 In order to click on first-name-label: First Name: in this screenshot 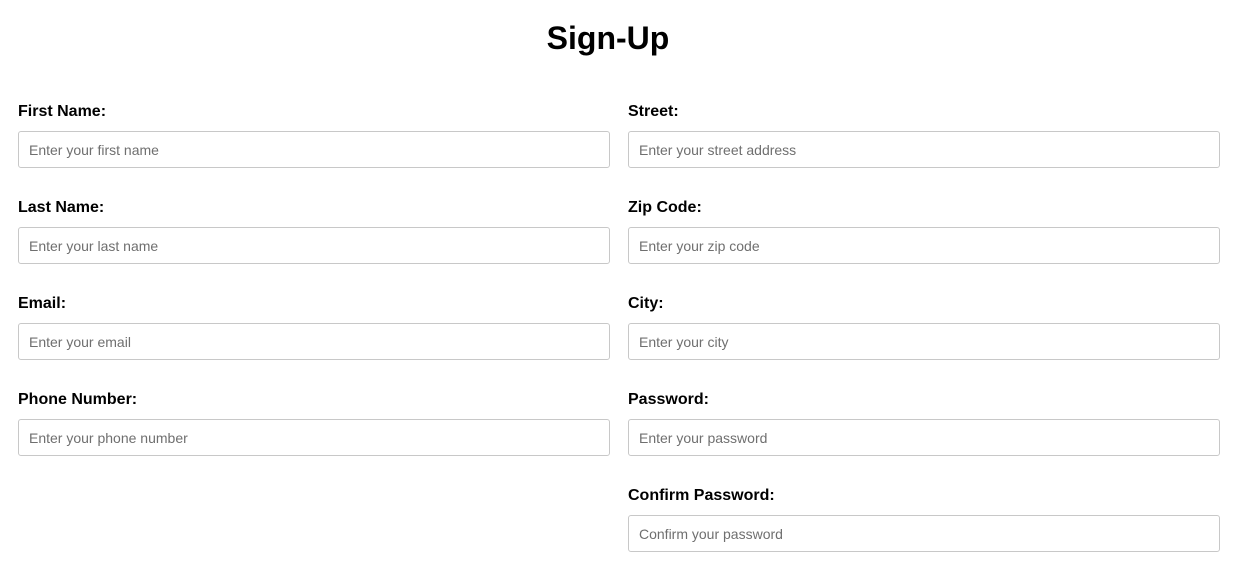, I will do `click(62, 111)`.